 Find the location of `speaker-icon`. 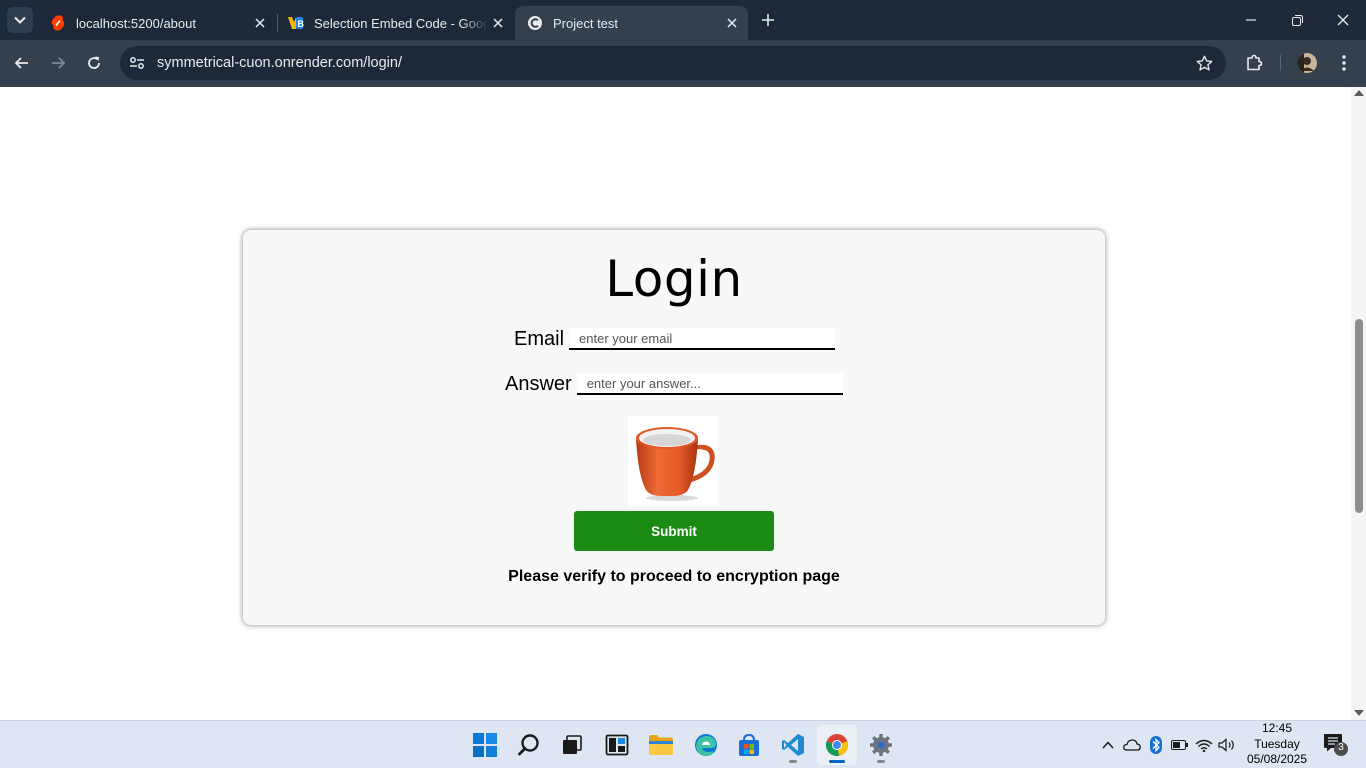

speaker-icon is located at coordinates (1226, 745).